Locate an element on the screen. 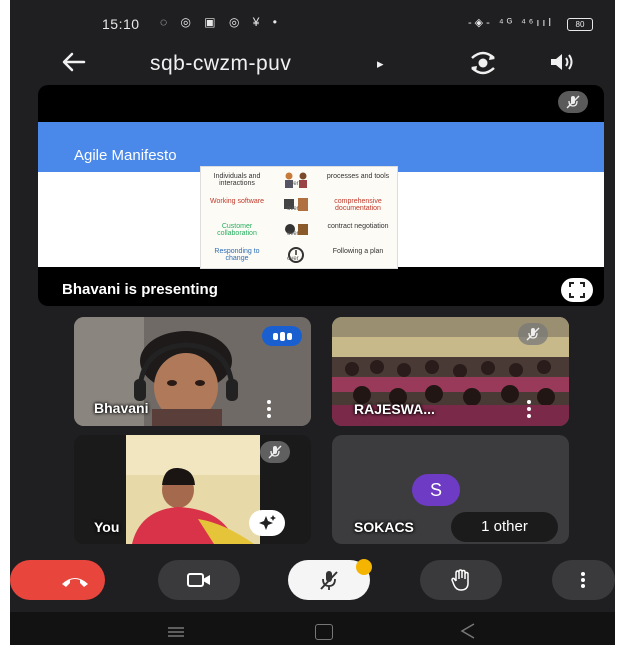  recent-apps-icon is located at coordinates (176, 632).